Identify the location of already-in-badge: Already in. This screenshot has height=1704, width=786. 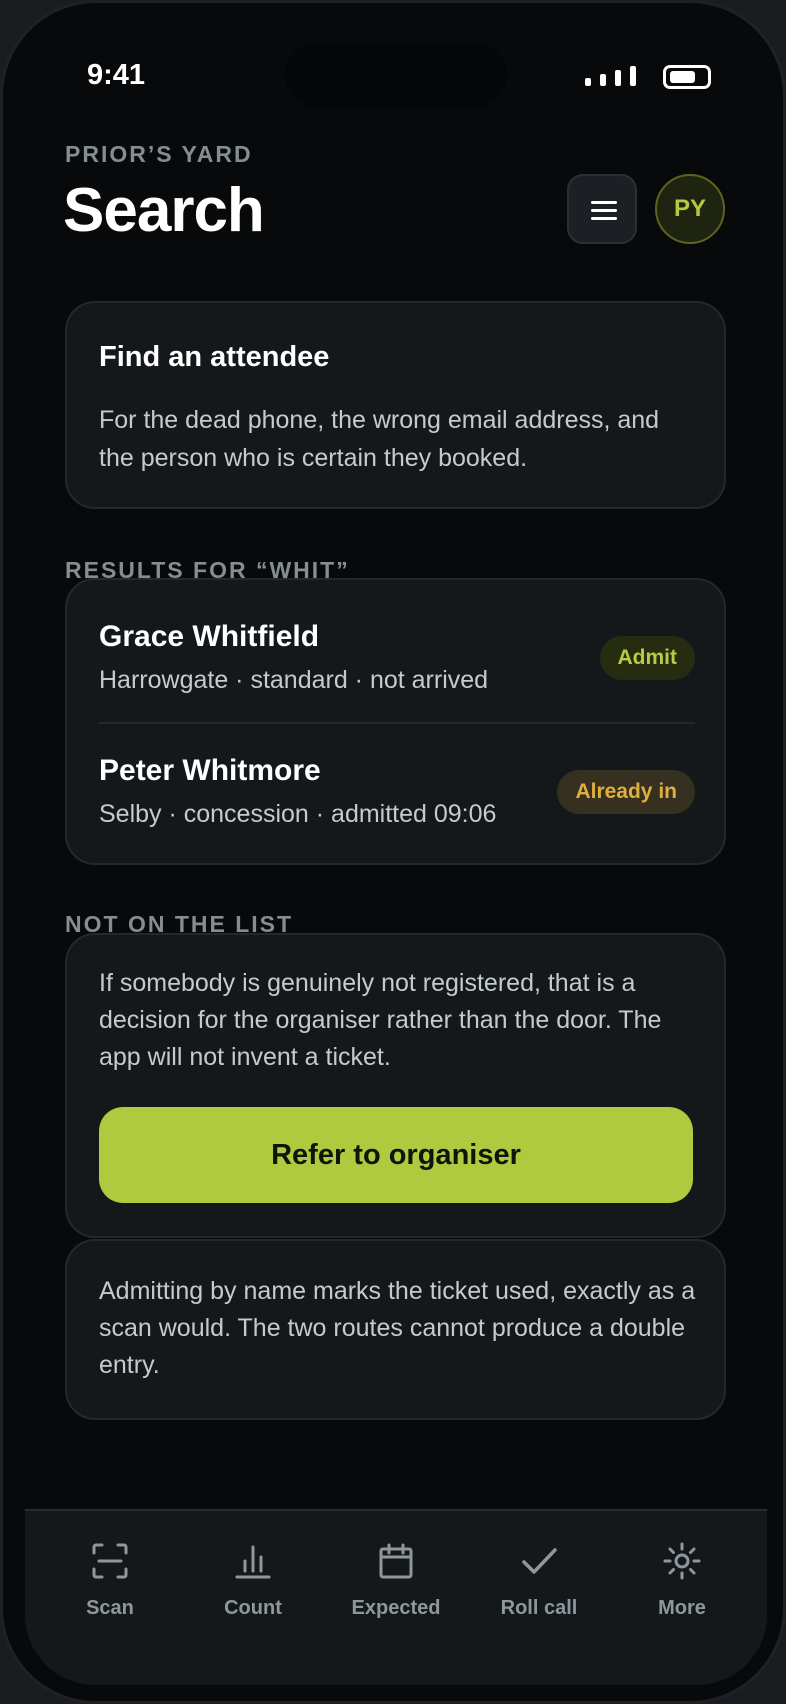
(626, 792).